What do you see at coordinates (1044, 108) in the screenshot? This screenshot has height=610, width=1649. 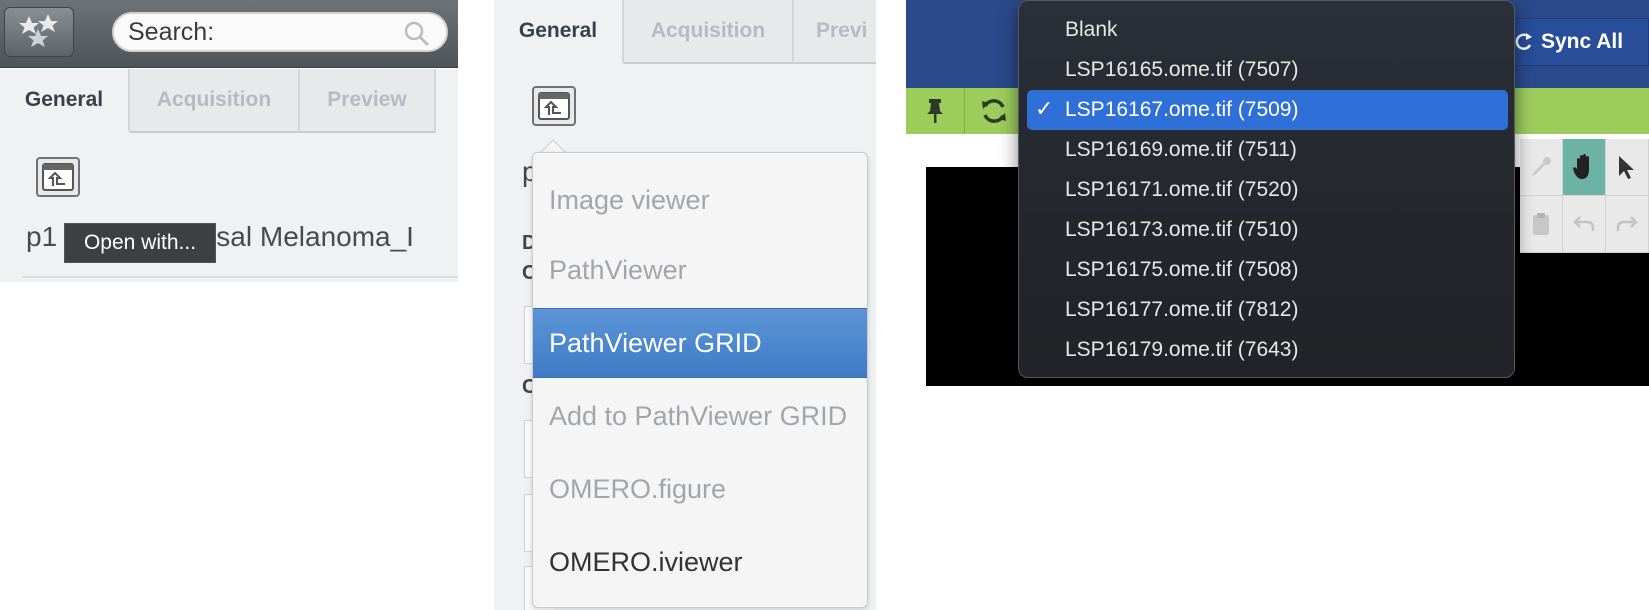 I see `checkmark-icon: ✓` at bounding box center [1044, 108].